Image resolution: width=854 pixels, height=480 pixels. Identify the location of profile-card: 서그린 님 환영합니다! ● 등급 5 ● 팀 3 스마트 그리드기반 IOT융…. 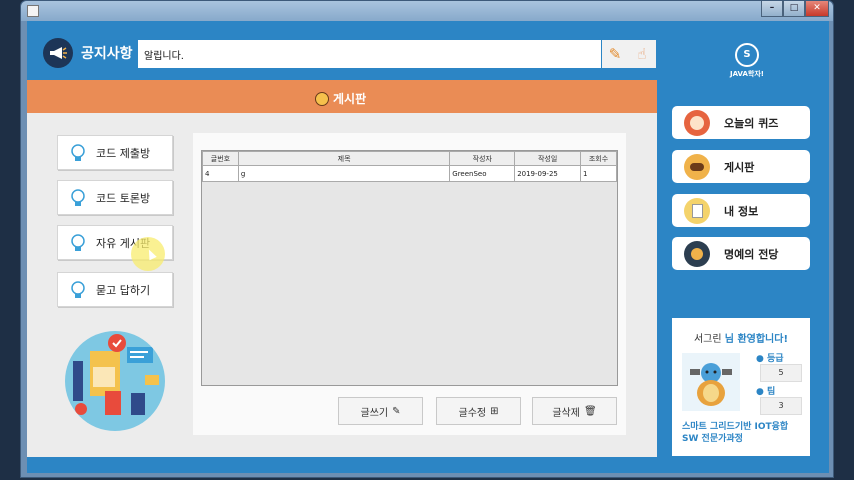
(741, 387).